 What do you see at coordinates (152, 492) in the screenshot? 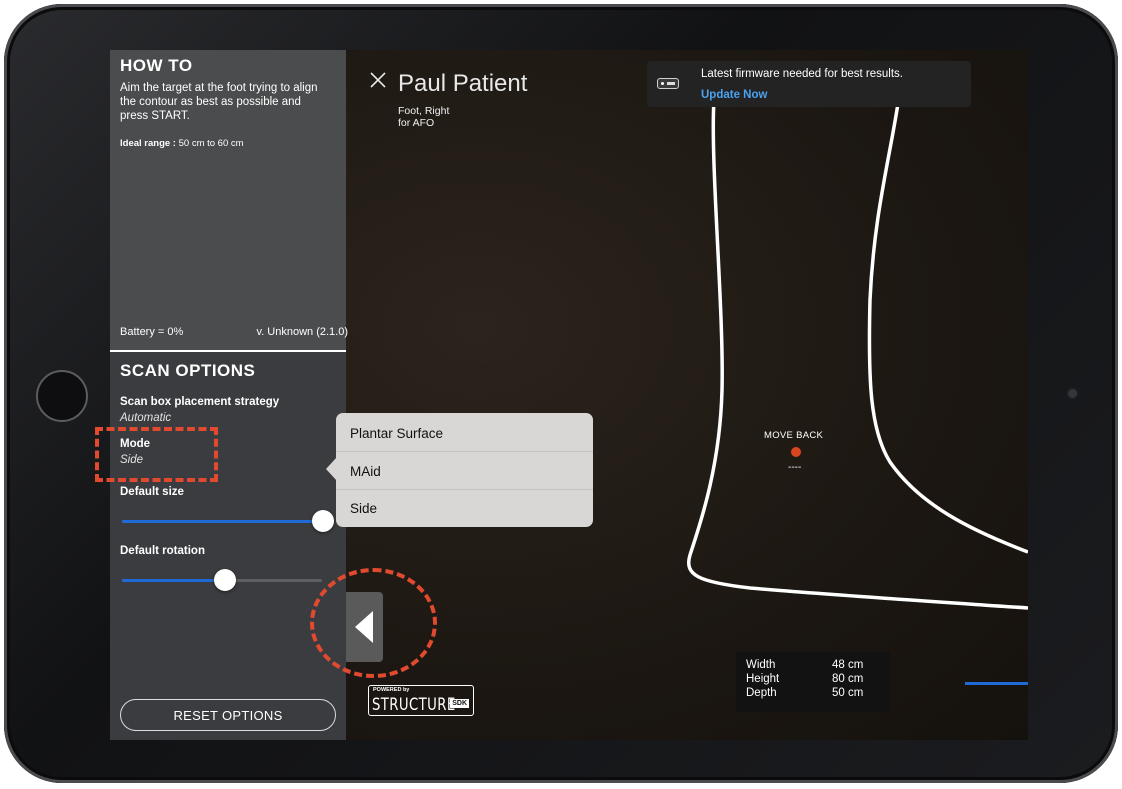
I see `default-size-label: Default size` at bounding box center [152, 492].